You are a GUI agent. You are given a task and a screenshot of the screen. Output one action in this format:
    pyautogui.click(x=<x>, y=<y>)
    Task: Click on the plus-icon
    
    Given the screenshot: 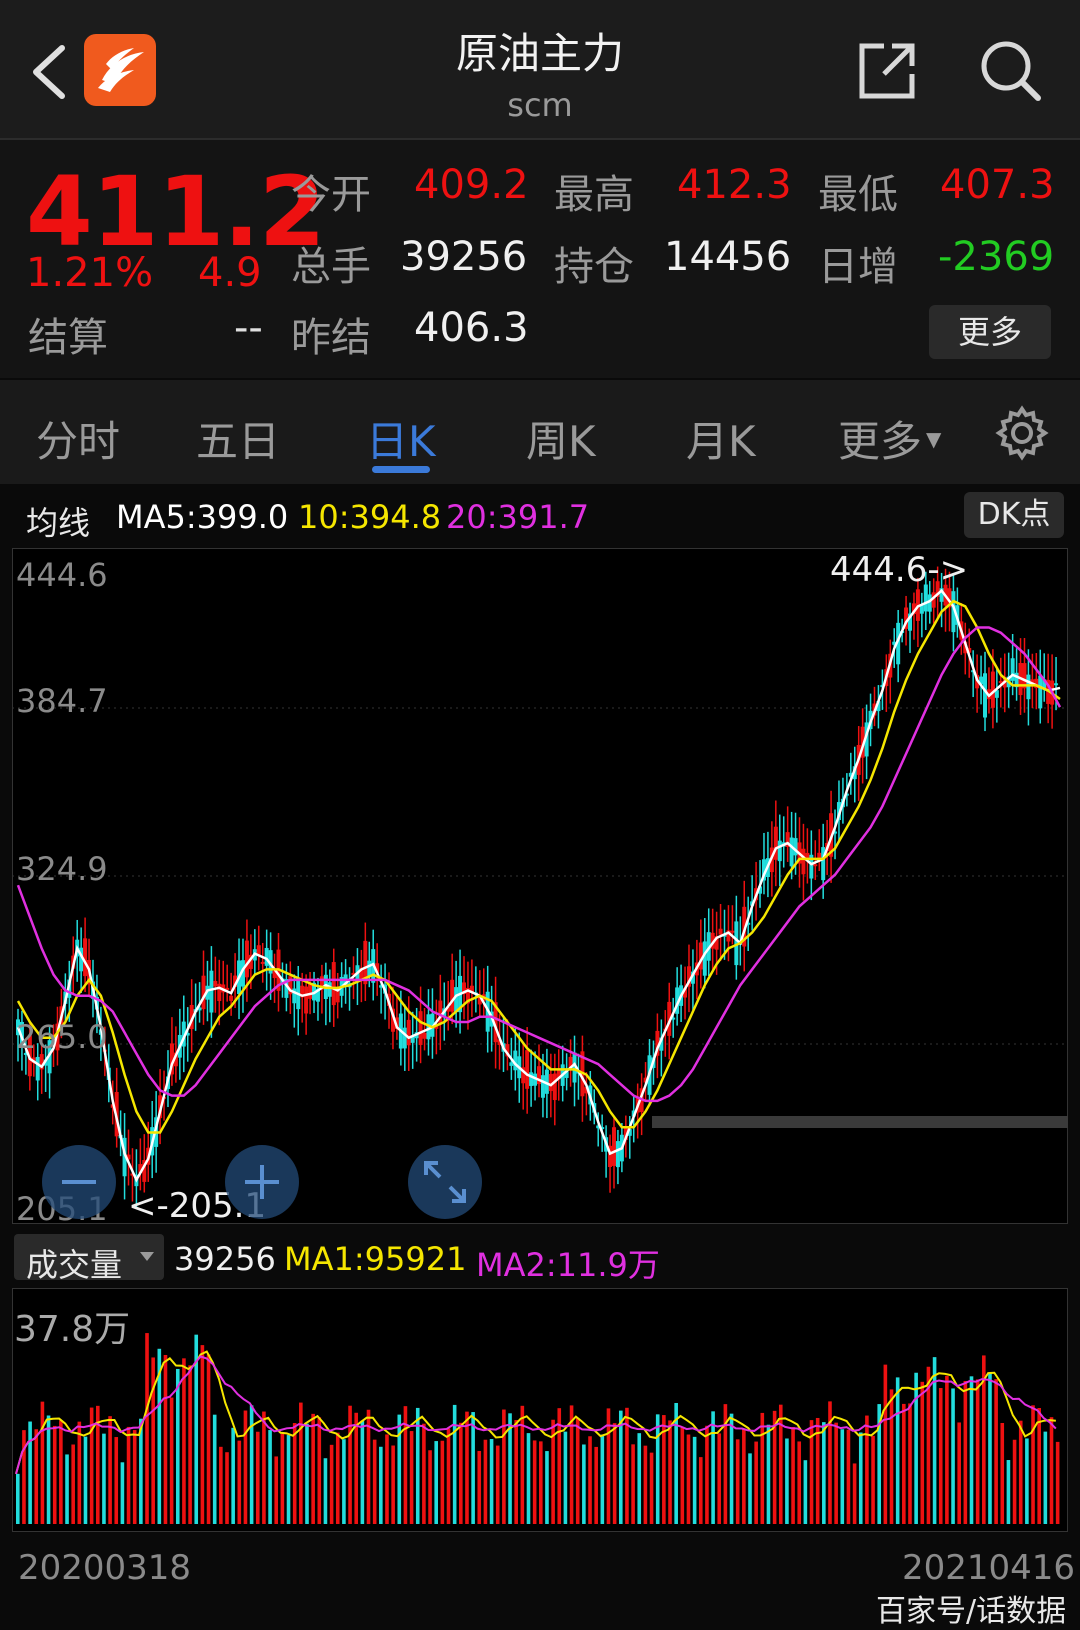 What is the action you would take?
    pyautogui.click(x=262, y=1182)
    